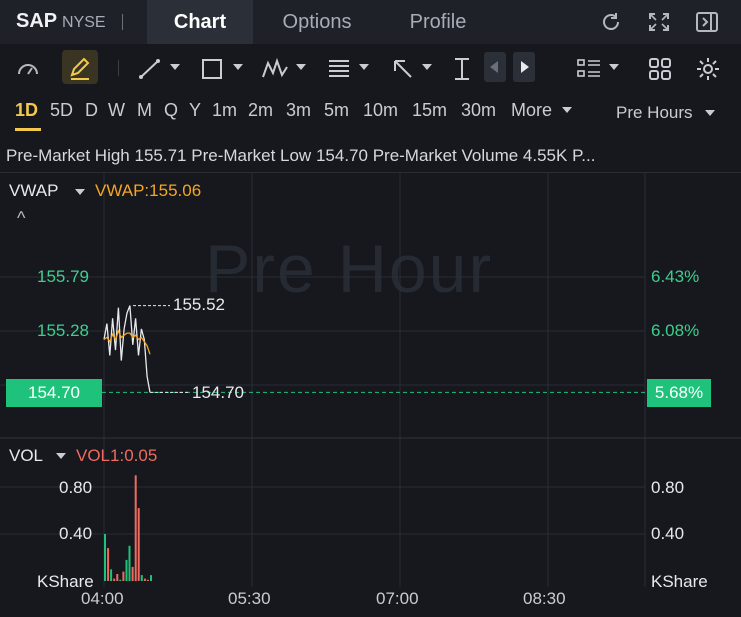 Image resolution: width=741 pixels, height=617 pixels. What do you see at coordinates (659, 22) in the screenshot?
I see `fullscreen-icon` at bounding box center [659, 22].